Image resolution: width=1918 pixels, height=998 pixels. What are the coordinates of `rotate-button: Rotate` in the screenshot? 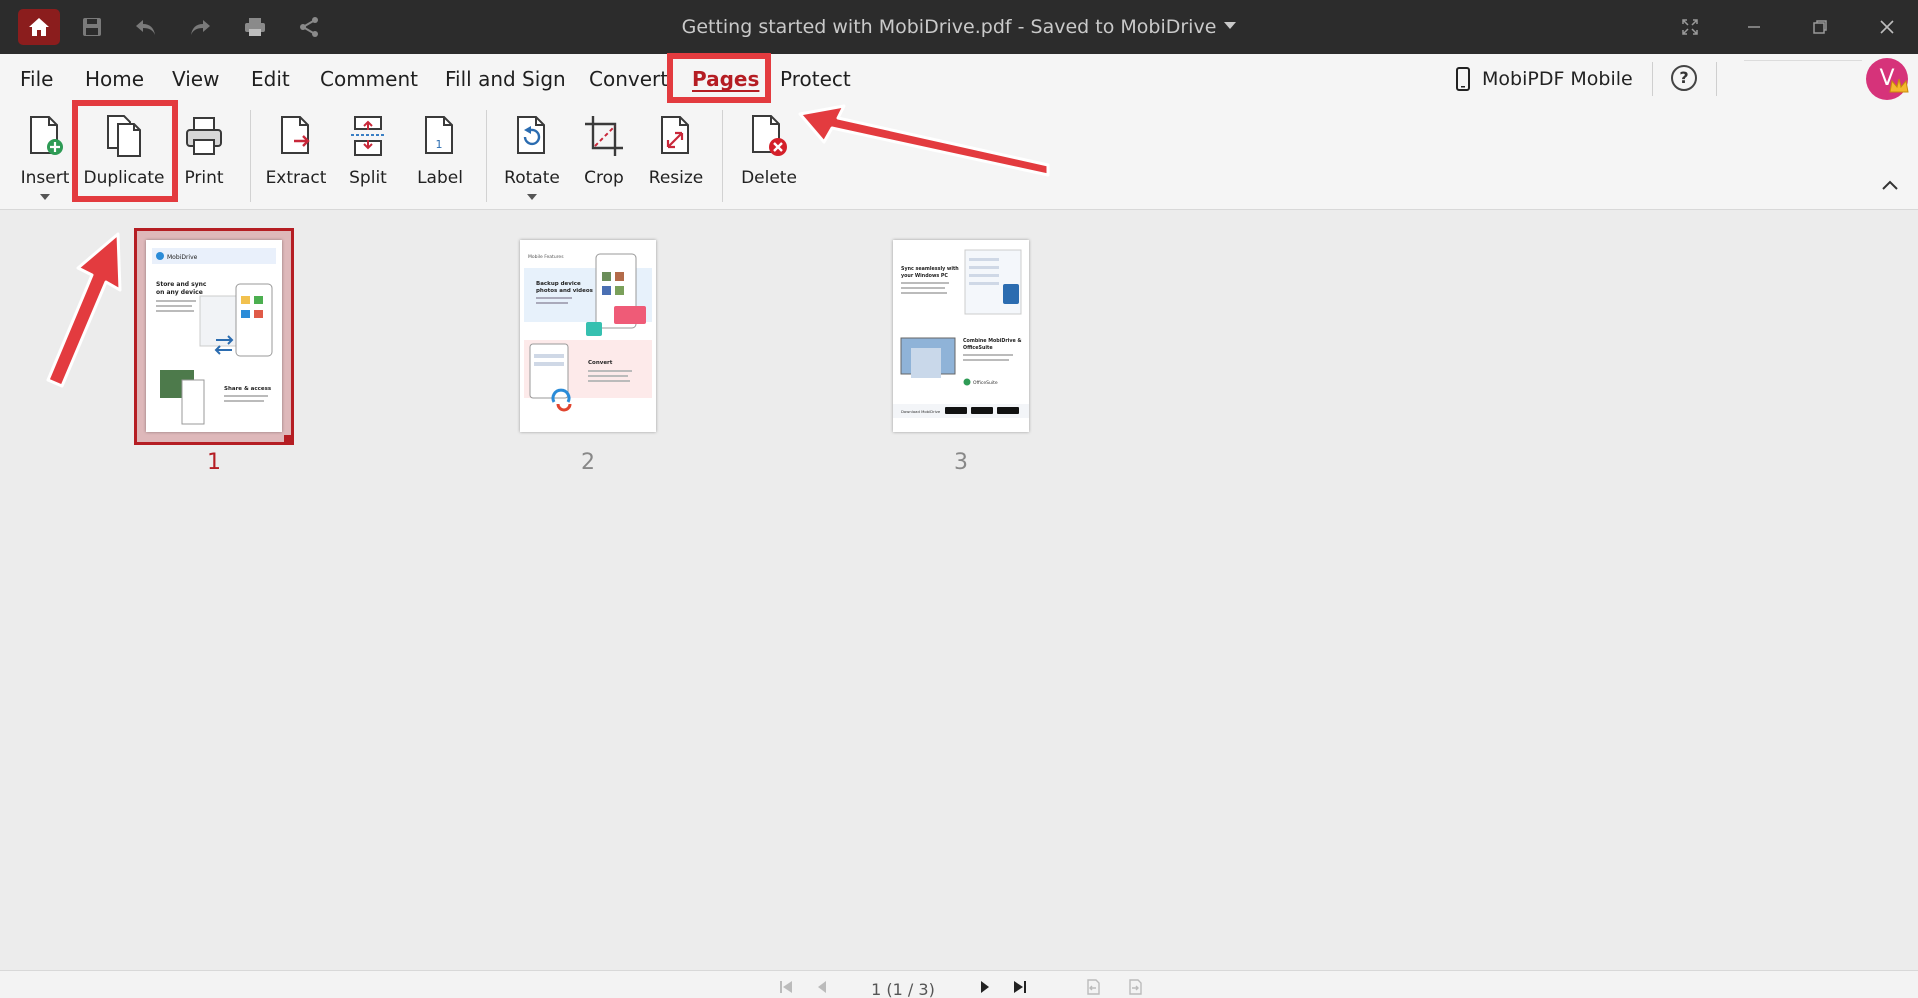 It's located at (532, 158).